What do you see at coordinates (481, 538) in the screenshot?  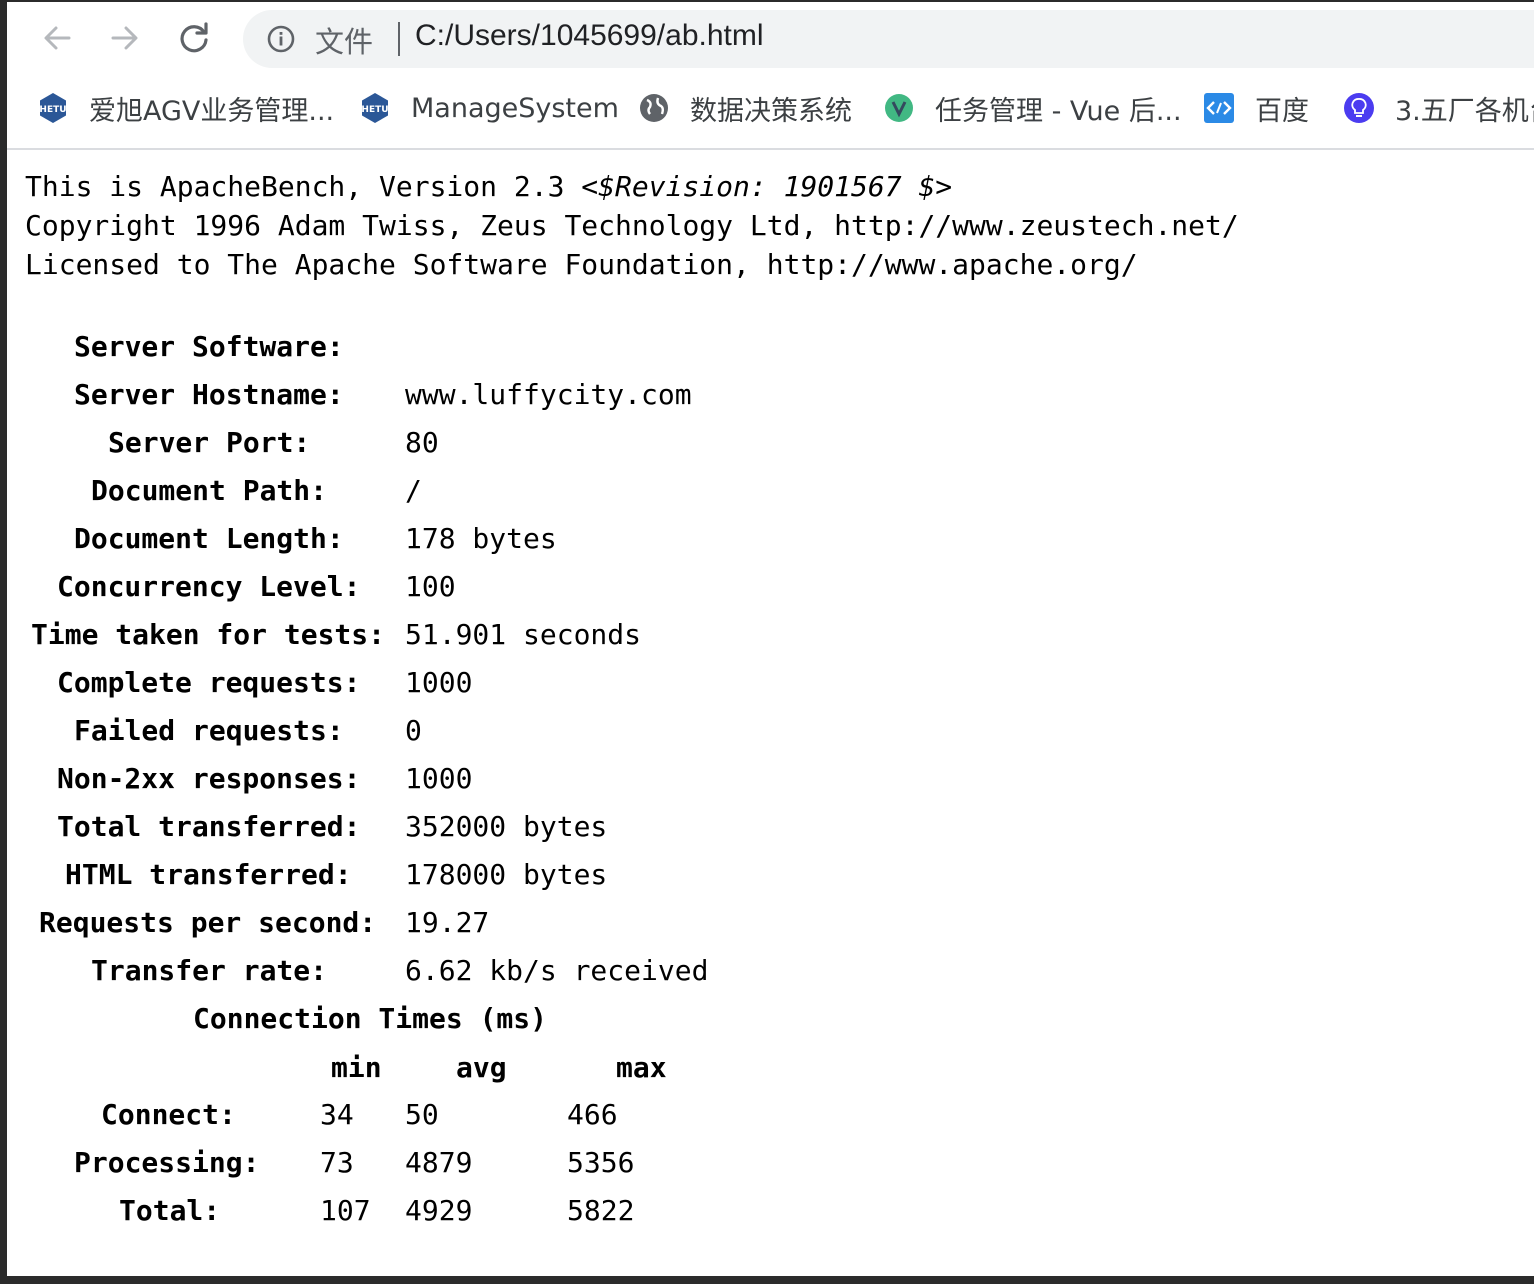 I see `stat-value: 178 bytes` at bounding box center [481, 538].